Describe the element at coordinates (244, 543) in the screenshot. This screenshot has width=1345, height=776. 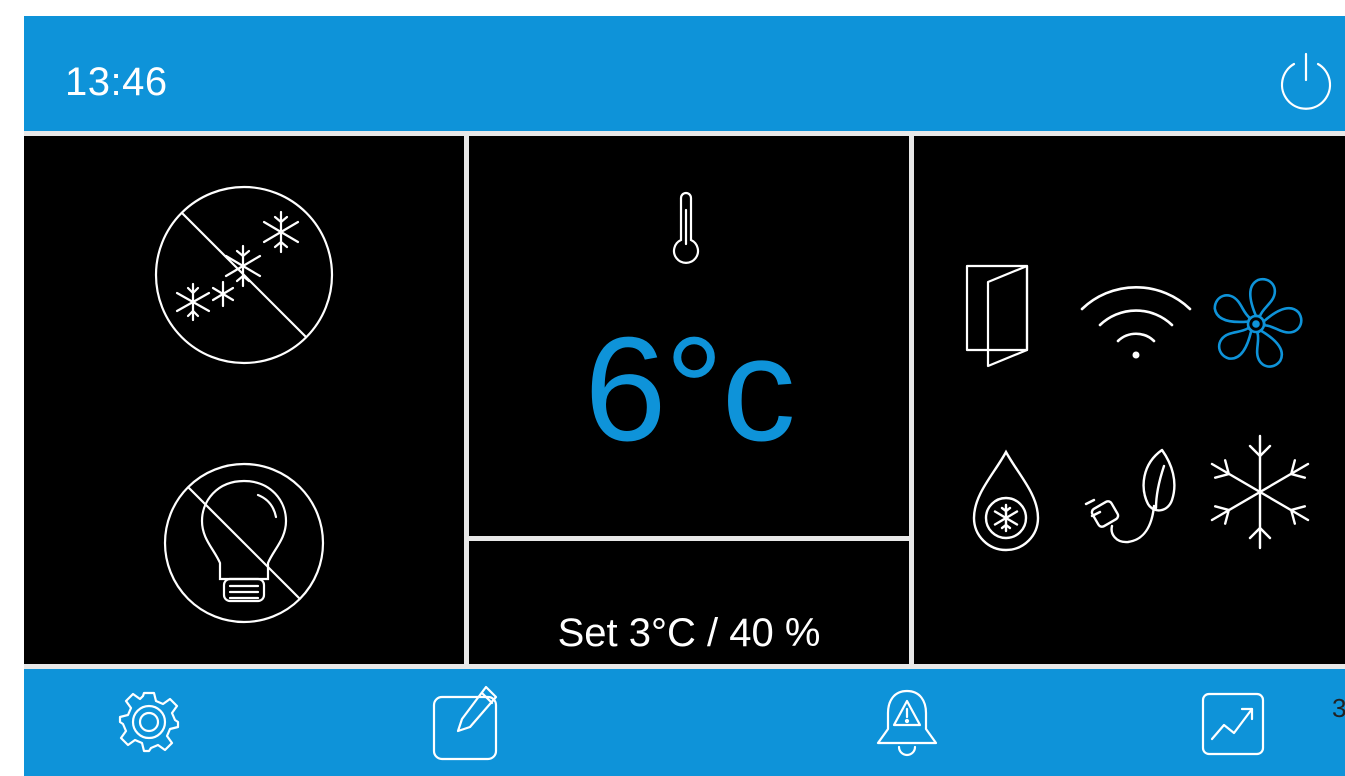
I see `bulb-crossed-icon` at that location.